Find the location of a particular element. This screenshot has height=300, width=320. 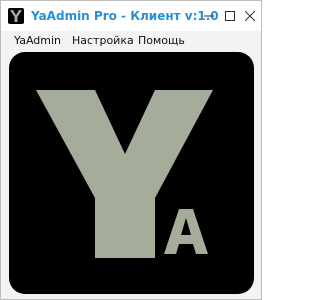

close-button is located at coordinates (250, 16).